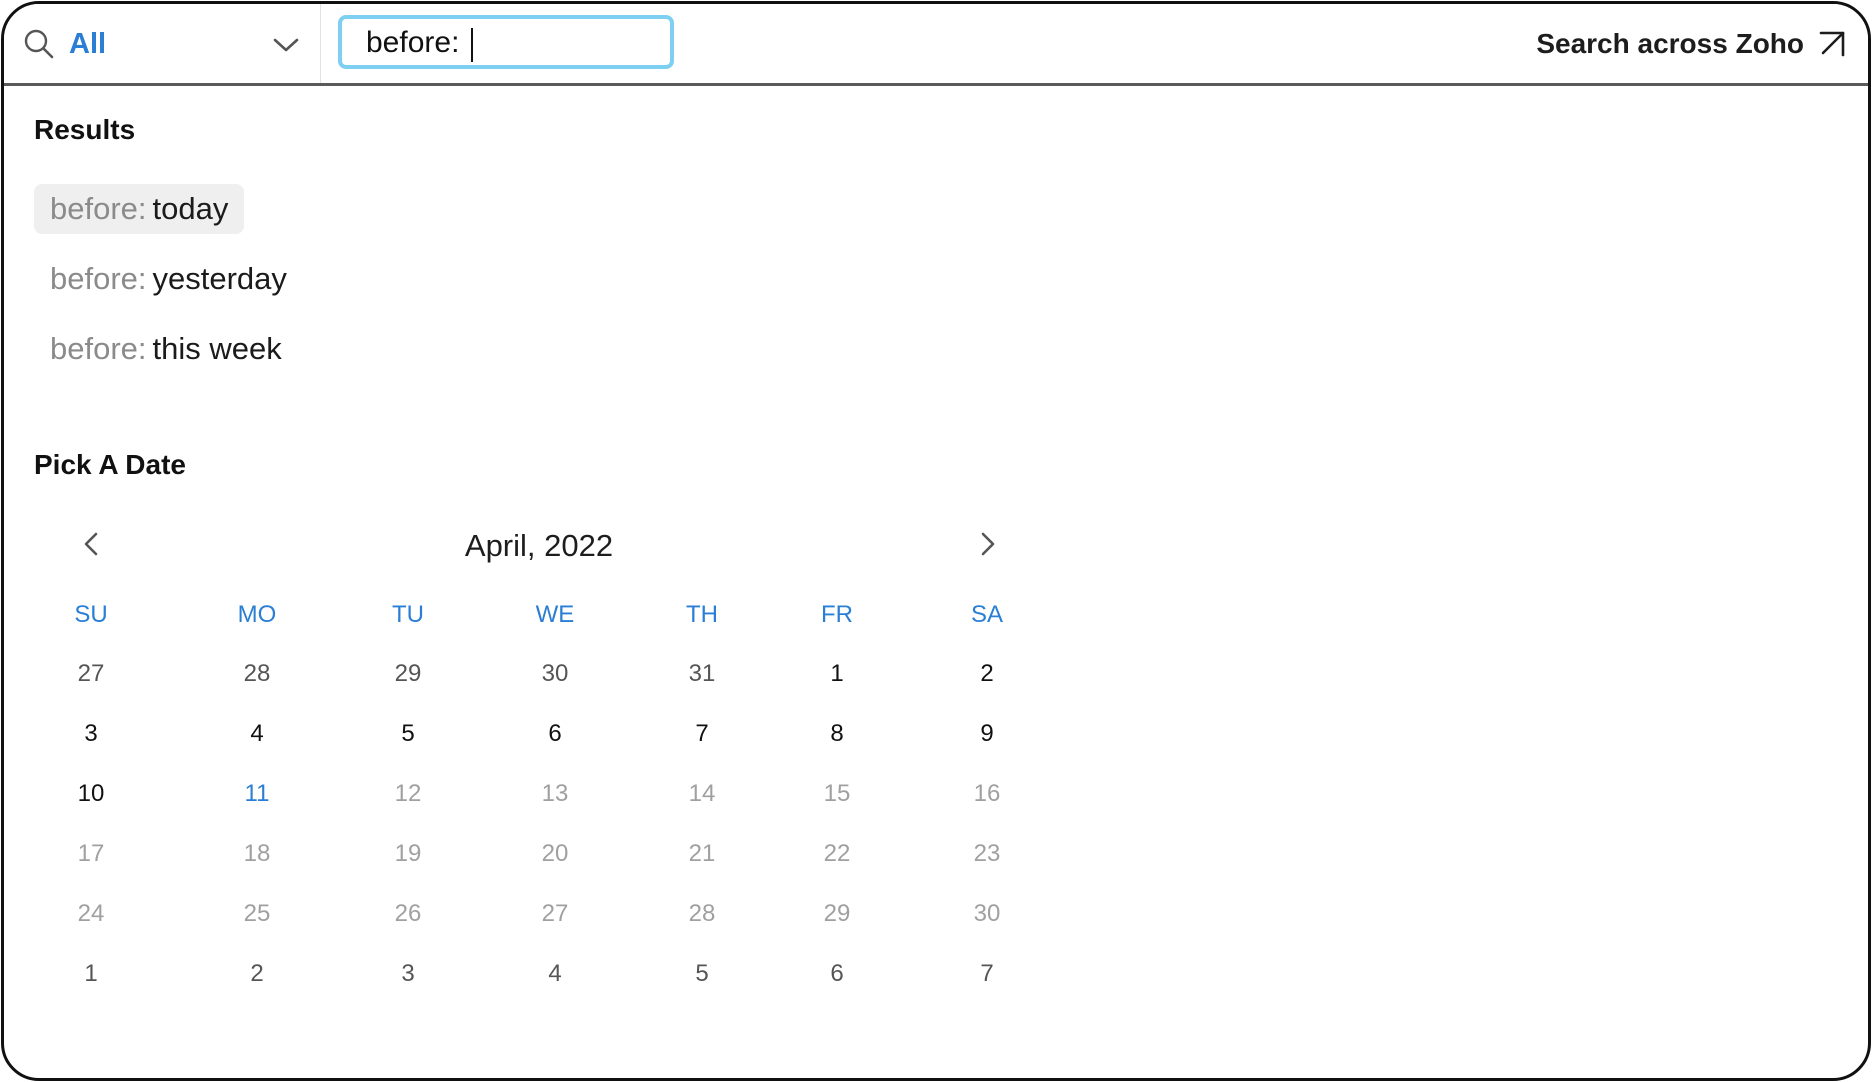  Describe the element at coordinates (92, 544) in the screenshot. I see `chevron-left-icon` at that location.